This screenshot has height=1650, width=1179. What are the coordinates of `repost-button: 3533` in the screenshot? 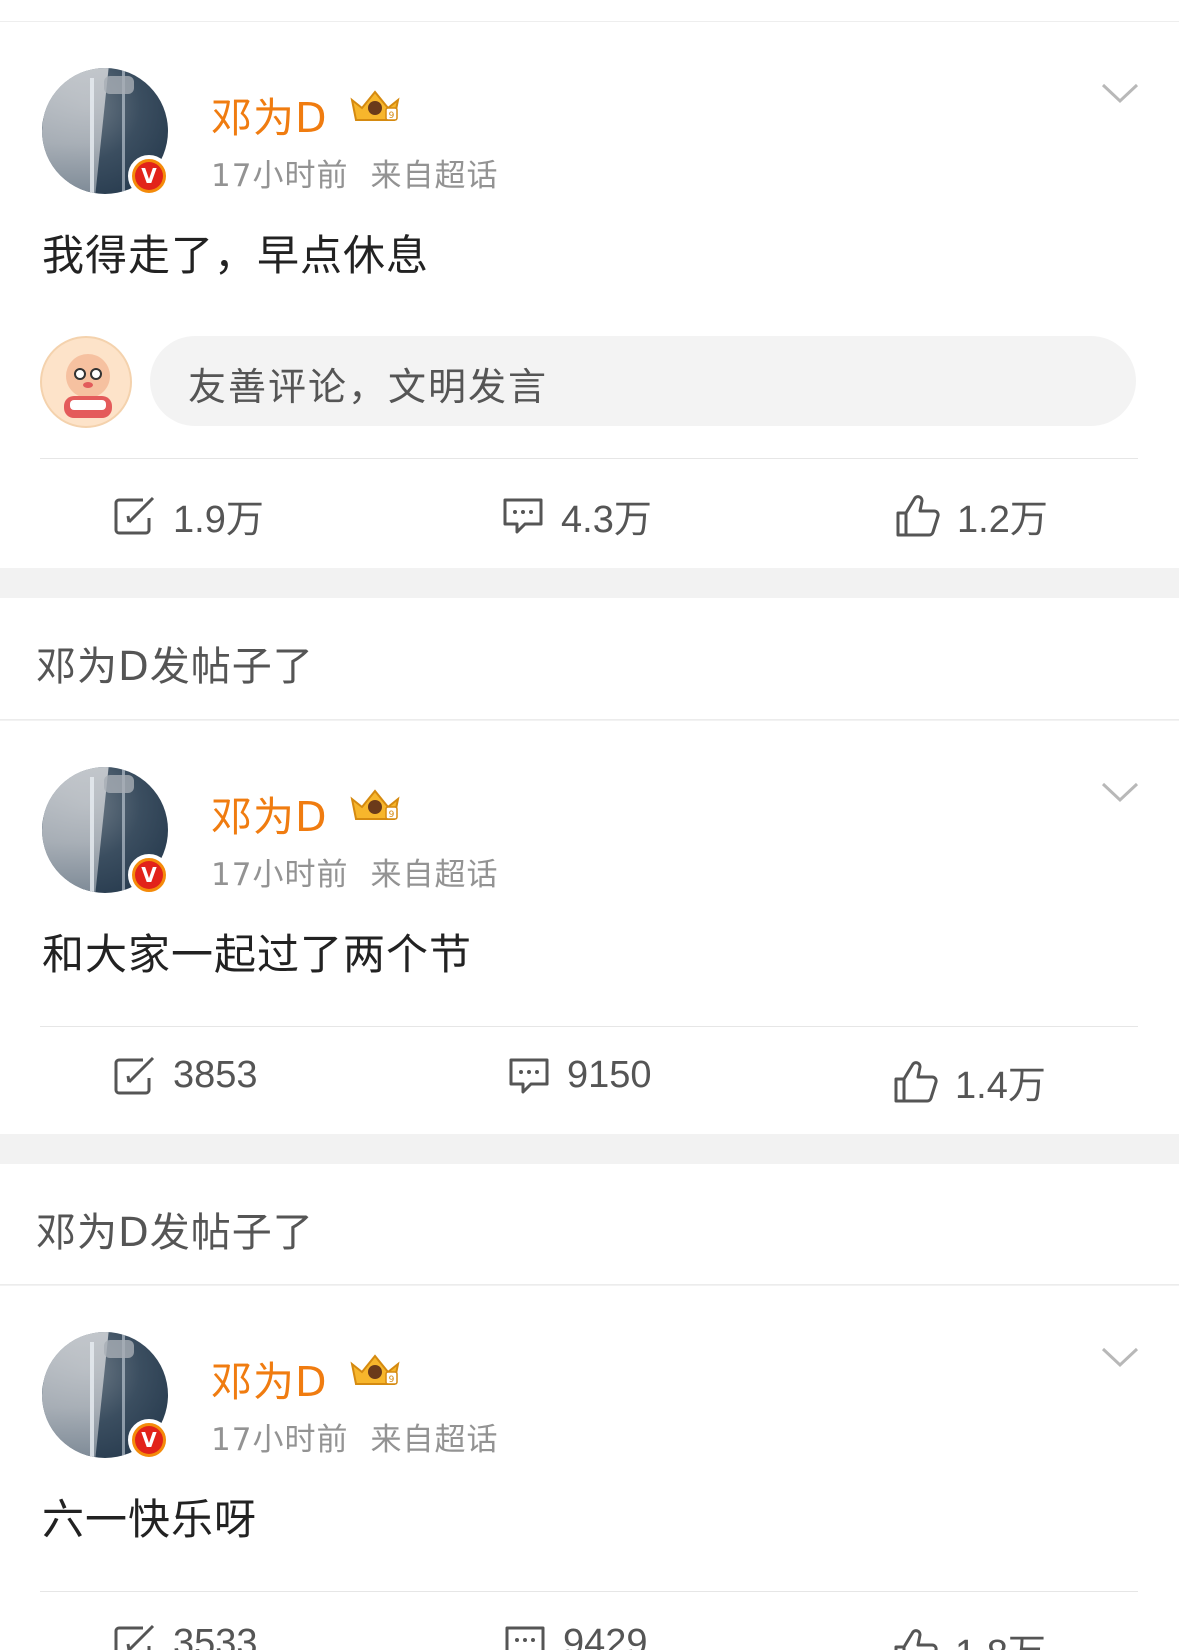 It's located at (185, 1636).